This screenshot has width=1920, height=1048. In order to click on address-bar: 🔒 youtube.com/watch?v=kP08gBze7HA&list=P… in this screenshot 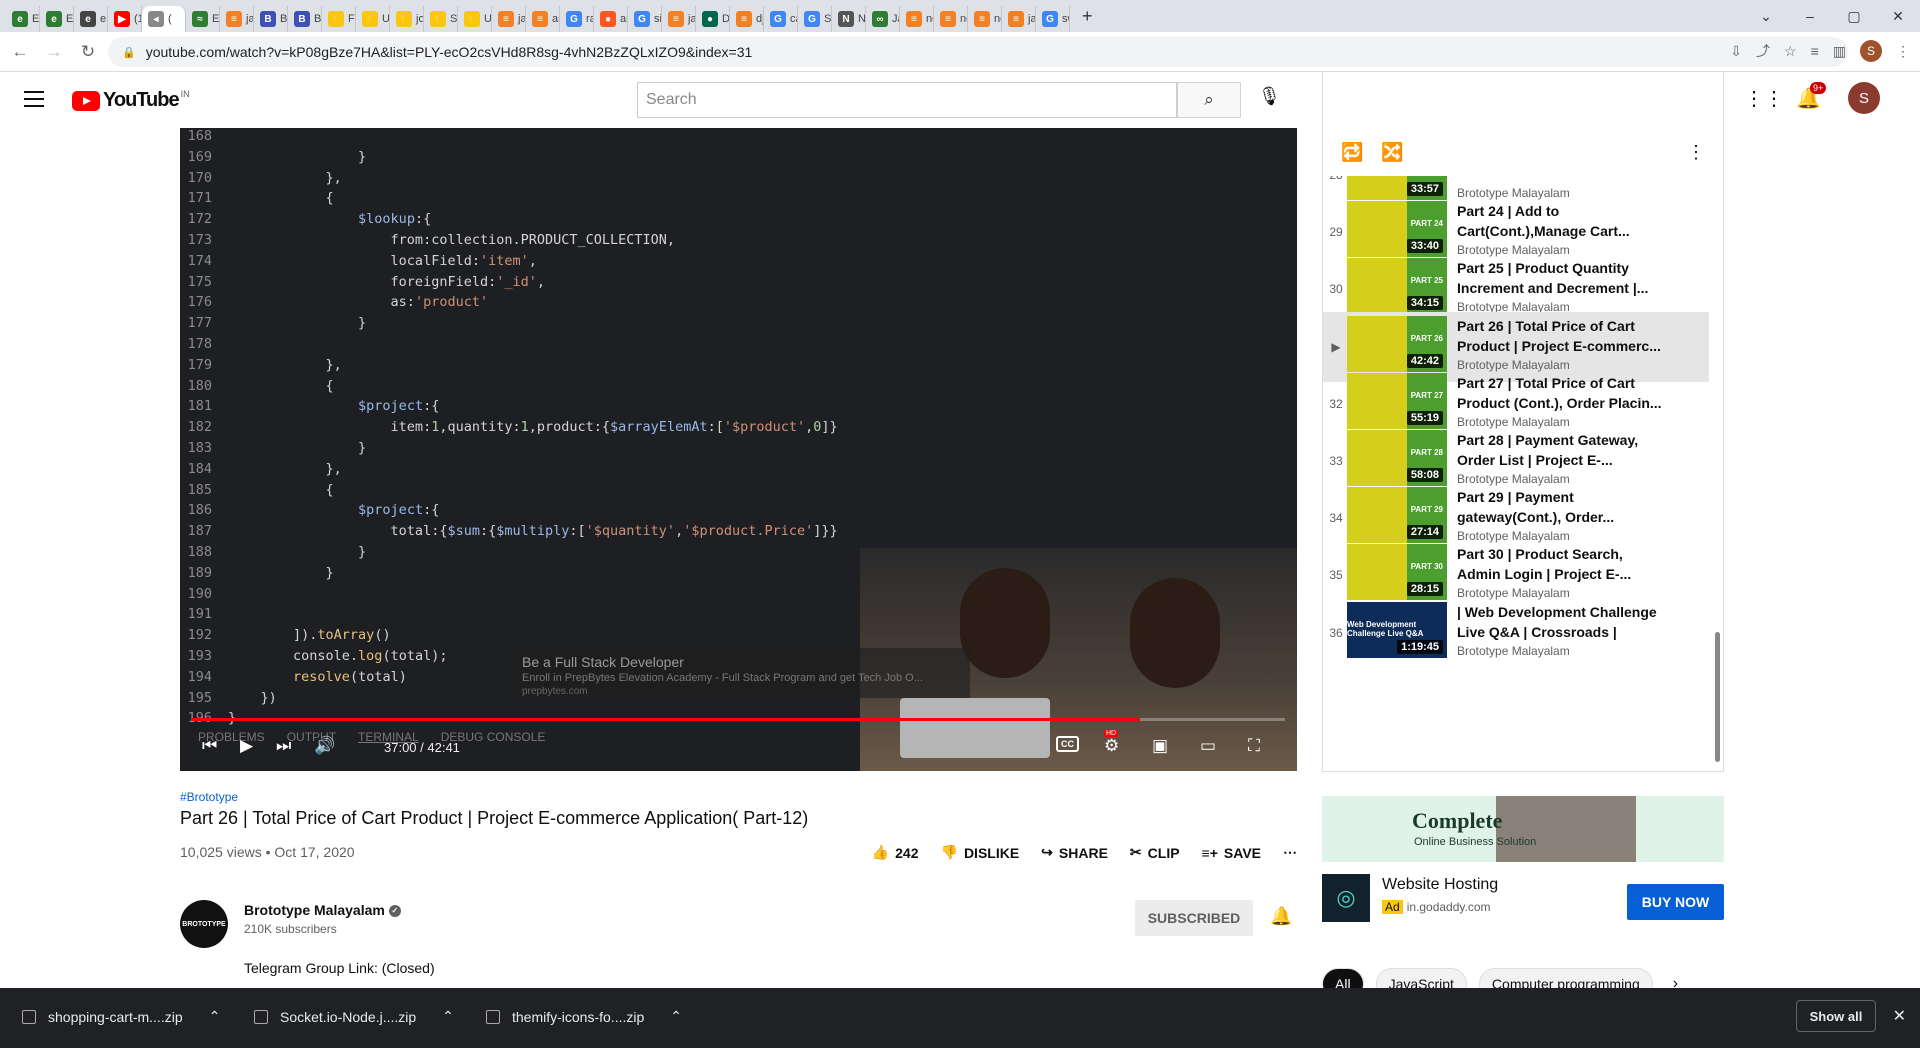, I will do `click(978, 52)`.